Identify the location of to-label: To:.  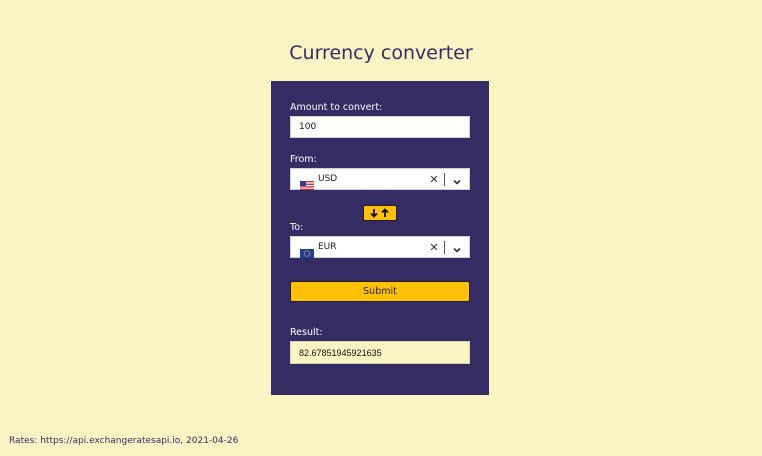
(297, 227).